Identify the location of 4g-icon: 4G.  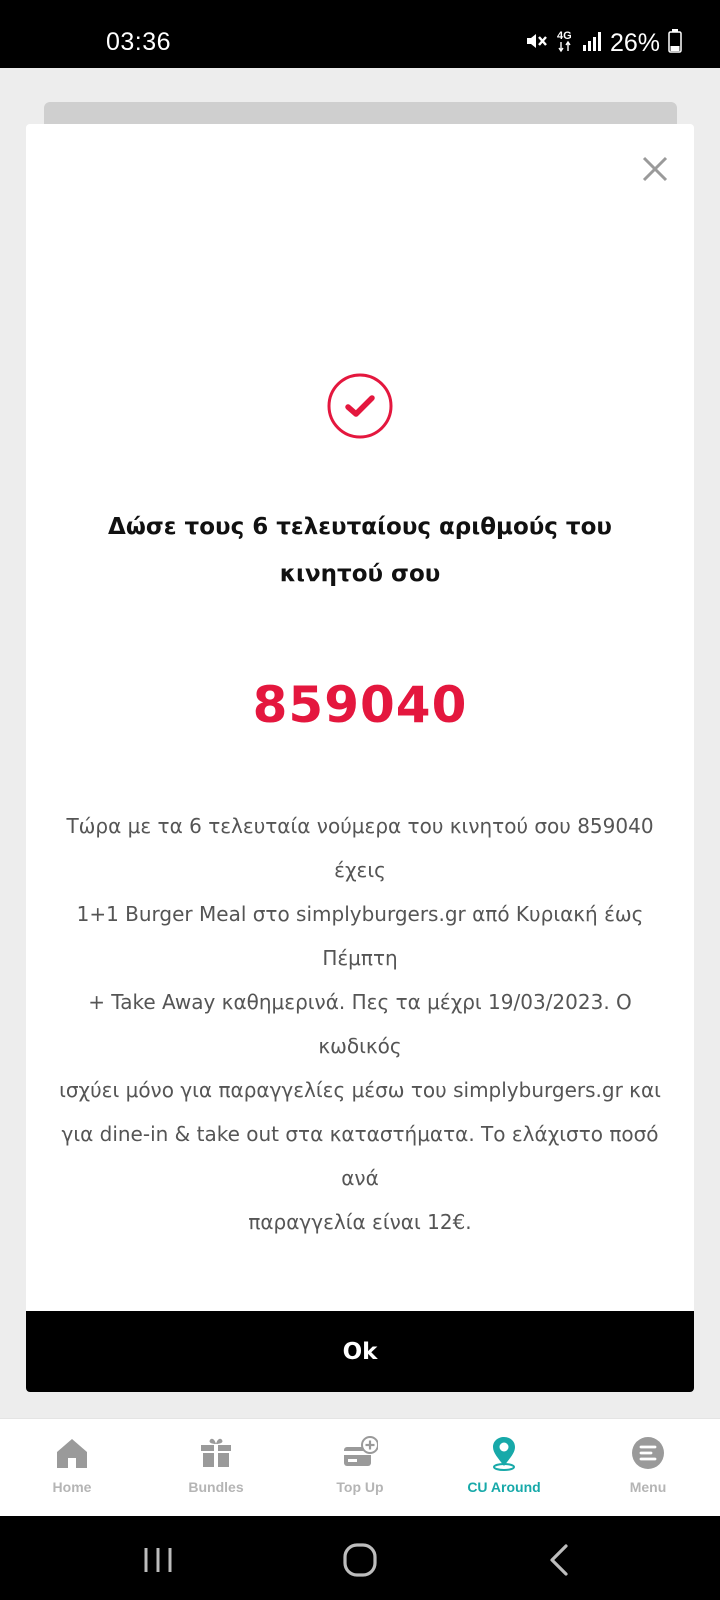
(565, 43).